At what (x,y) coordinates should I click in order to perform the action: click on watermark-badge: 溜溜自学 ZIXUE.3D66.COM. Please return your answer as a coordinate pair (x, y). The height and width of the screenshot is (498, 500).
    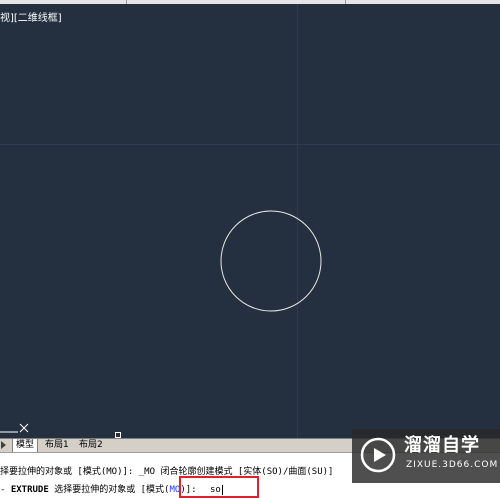
    Looking at the image, I should click on (426, 456).